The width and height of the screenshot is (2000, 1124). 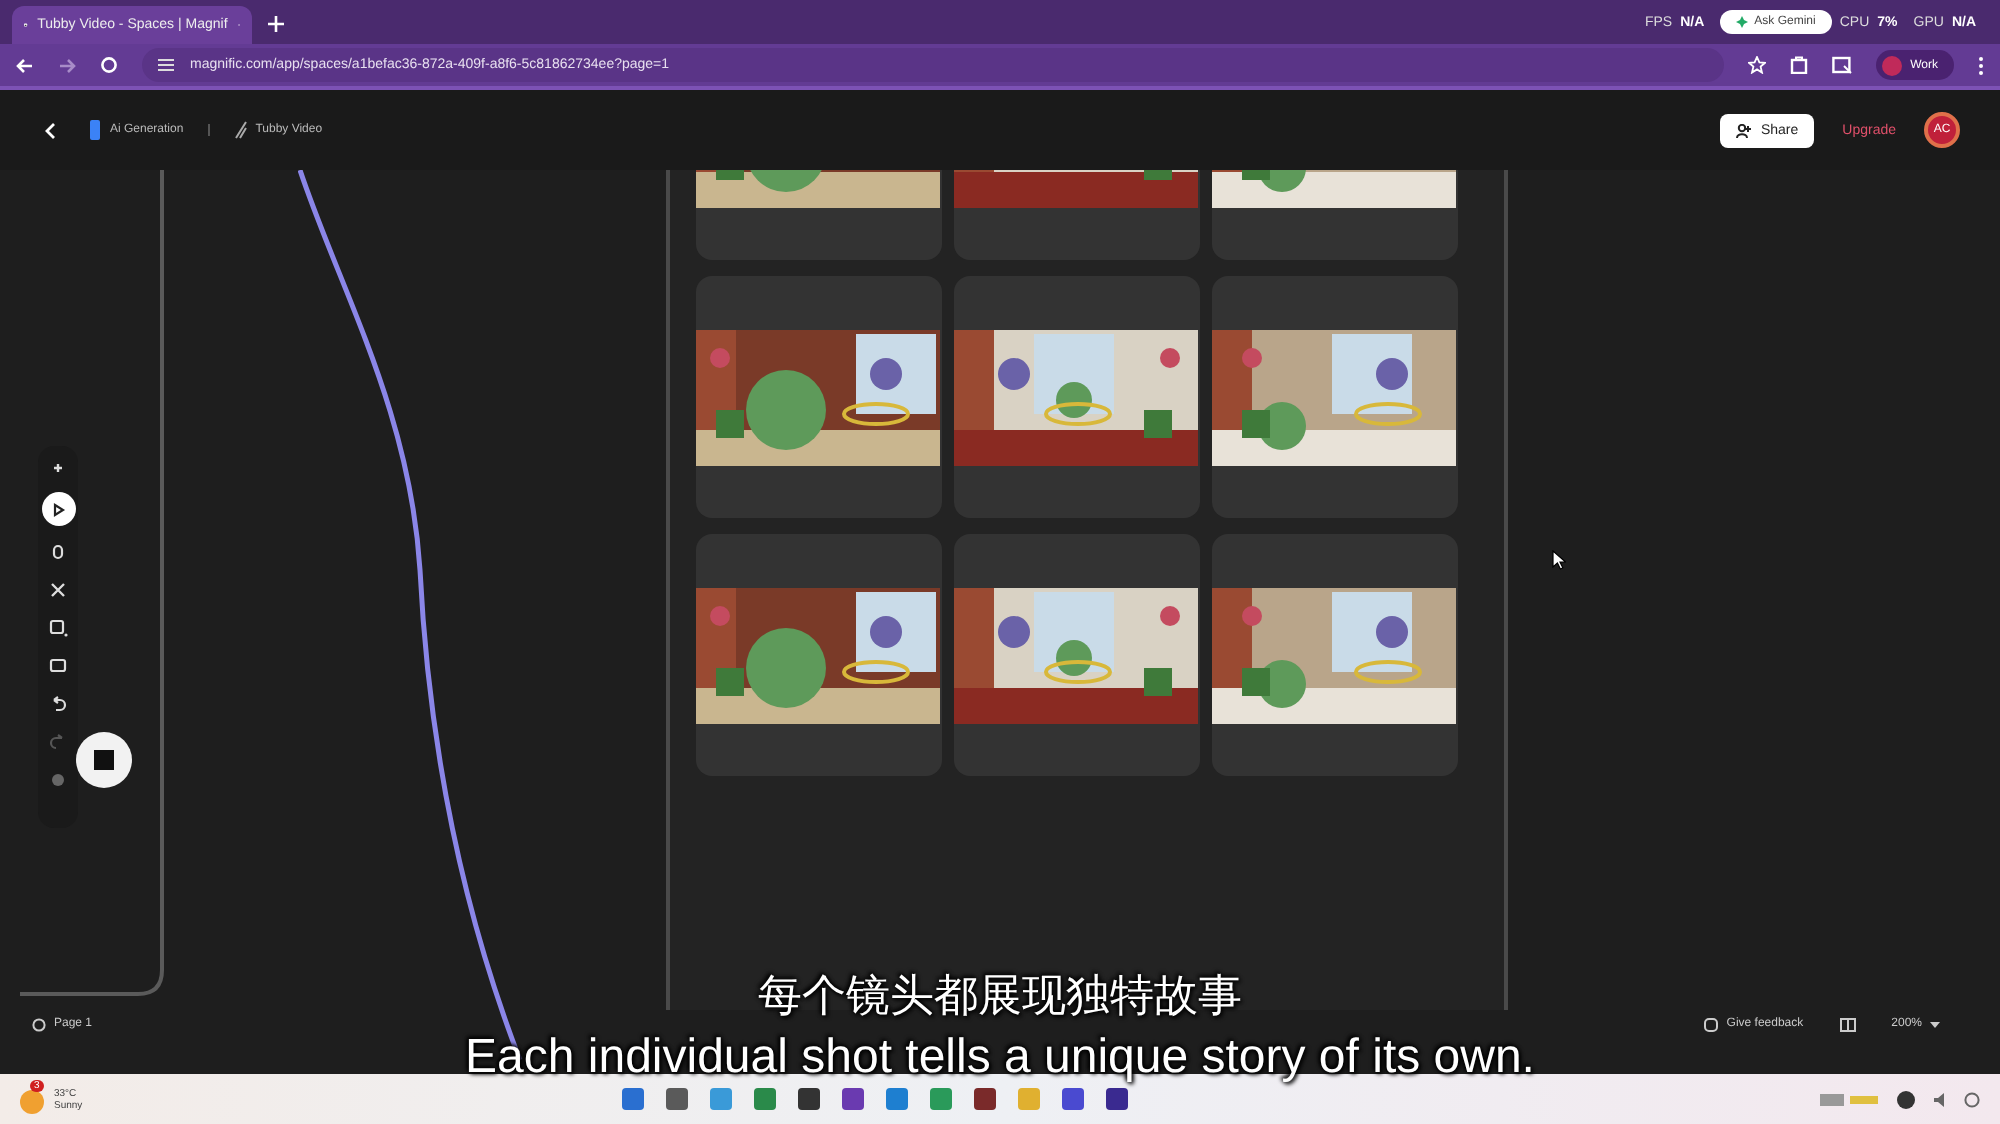 I want to click on stop-icon, so click(x=104, y=760).